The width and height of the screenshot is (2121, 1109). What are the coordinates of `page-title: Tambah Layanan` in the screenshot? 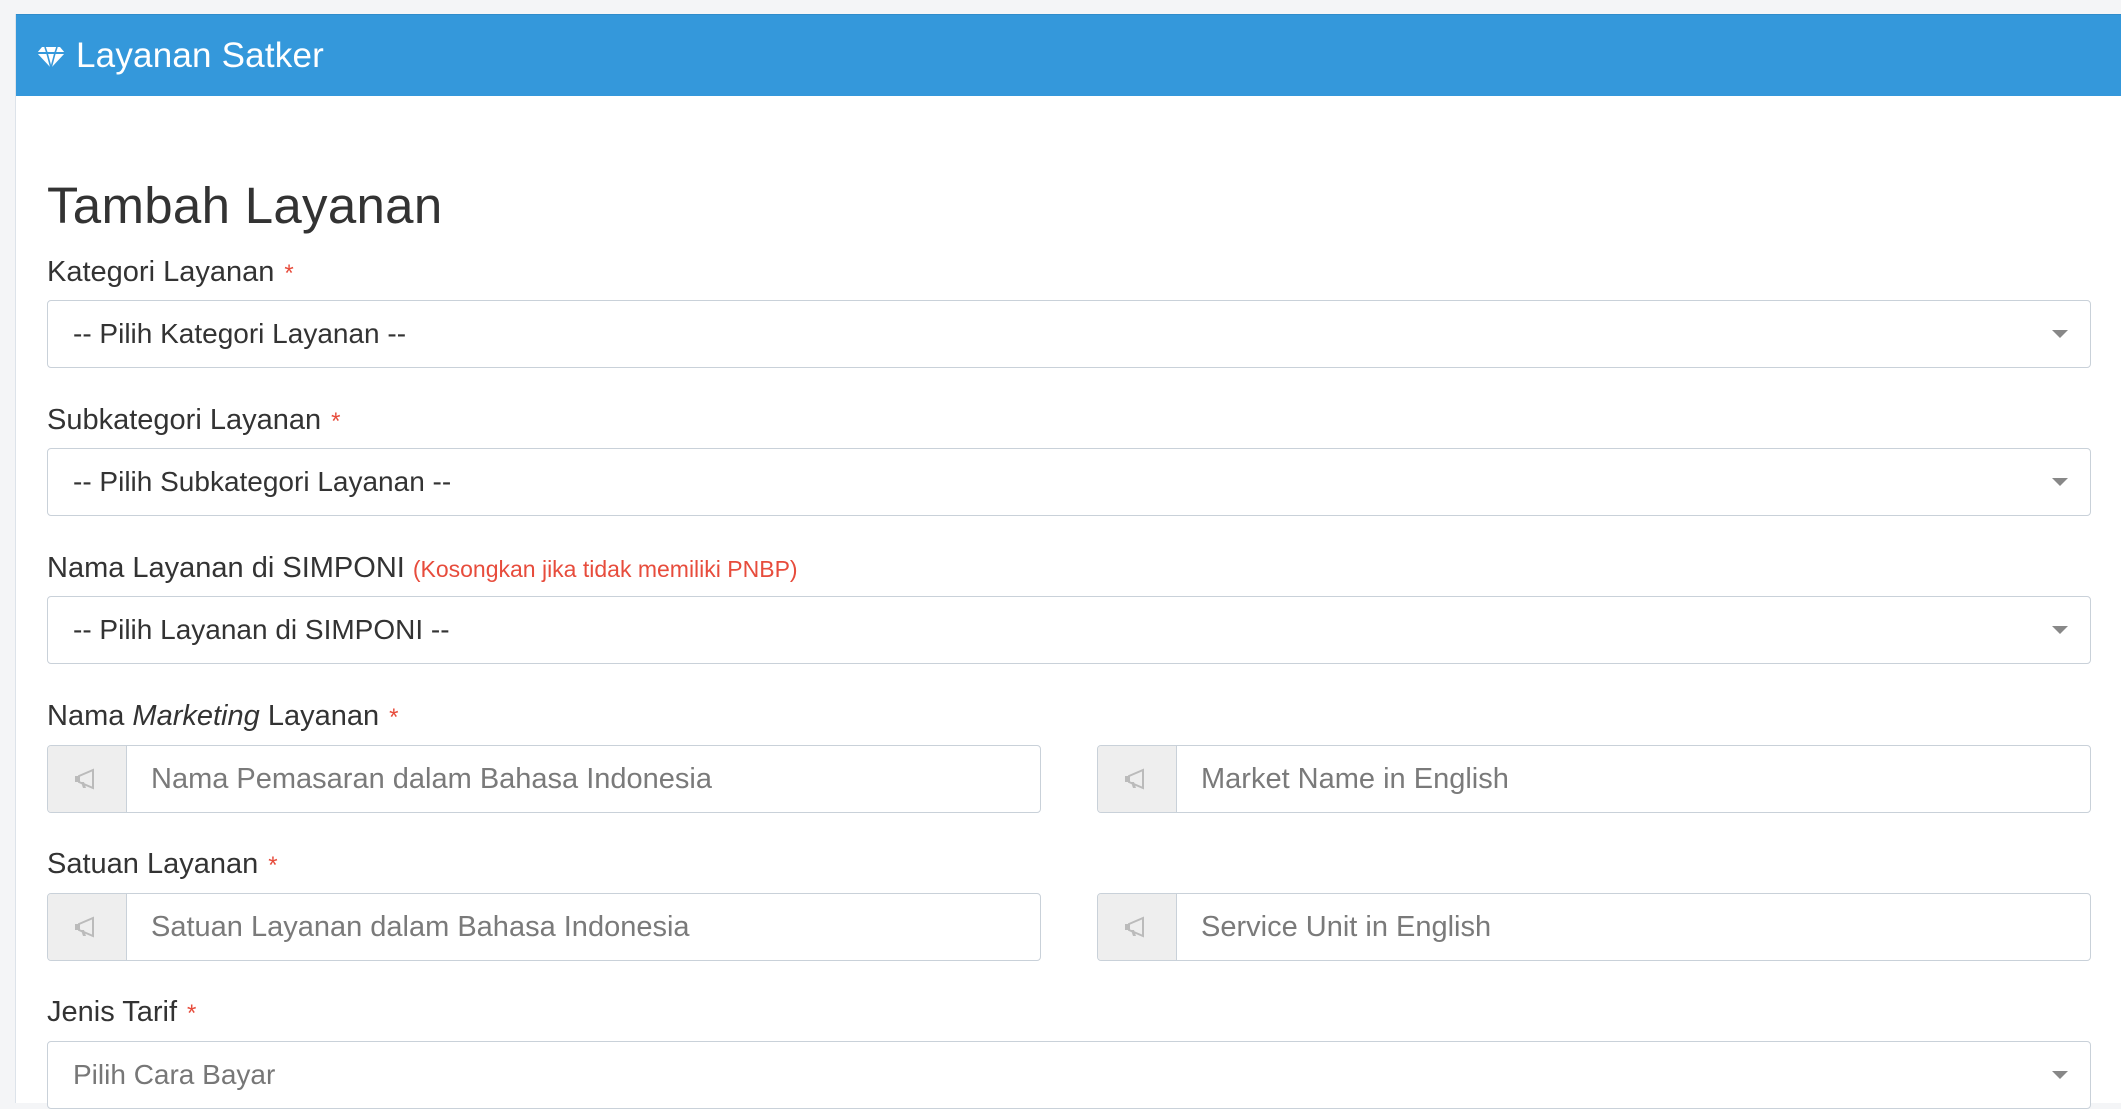 It's located at (245, 205).